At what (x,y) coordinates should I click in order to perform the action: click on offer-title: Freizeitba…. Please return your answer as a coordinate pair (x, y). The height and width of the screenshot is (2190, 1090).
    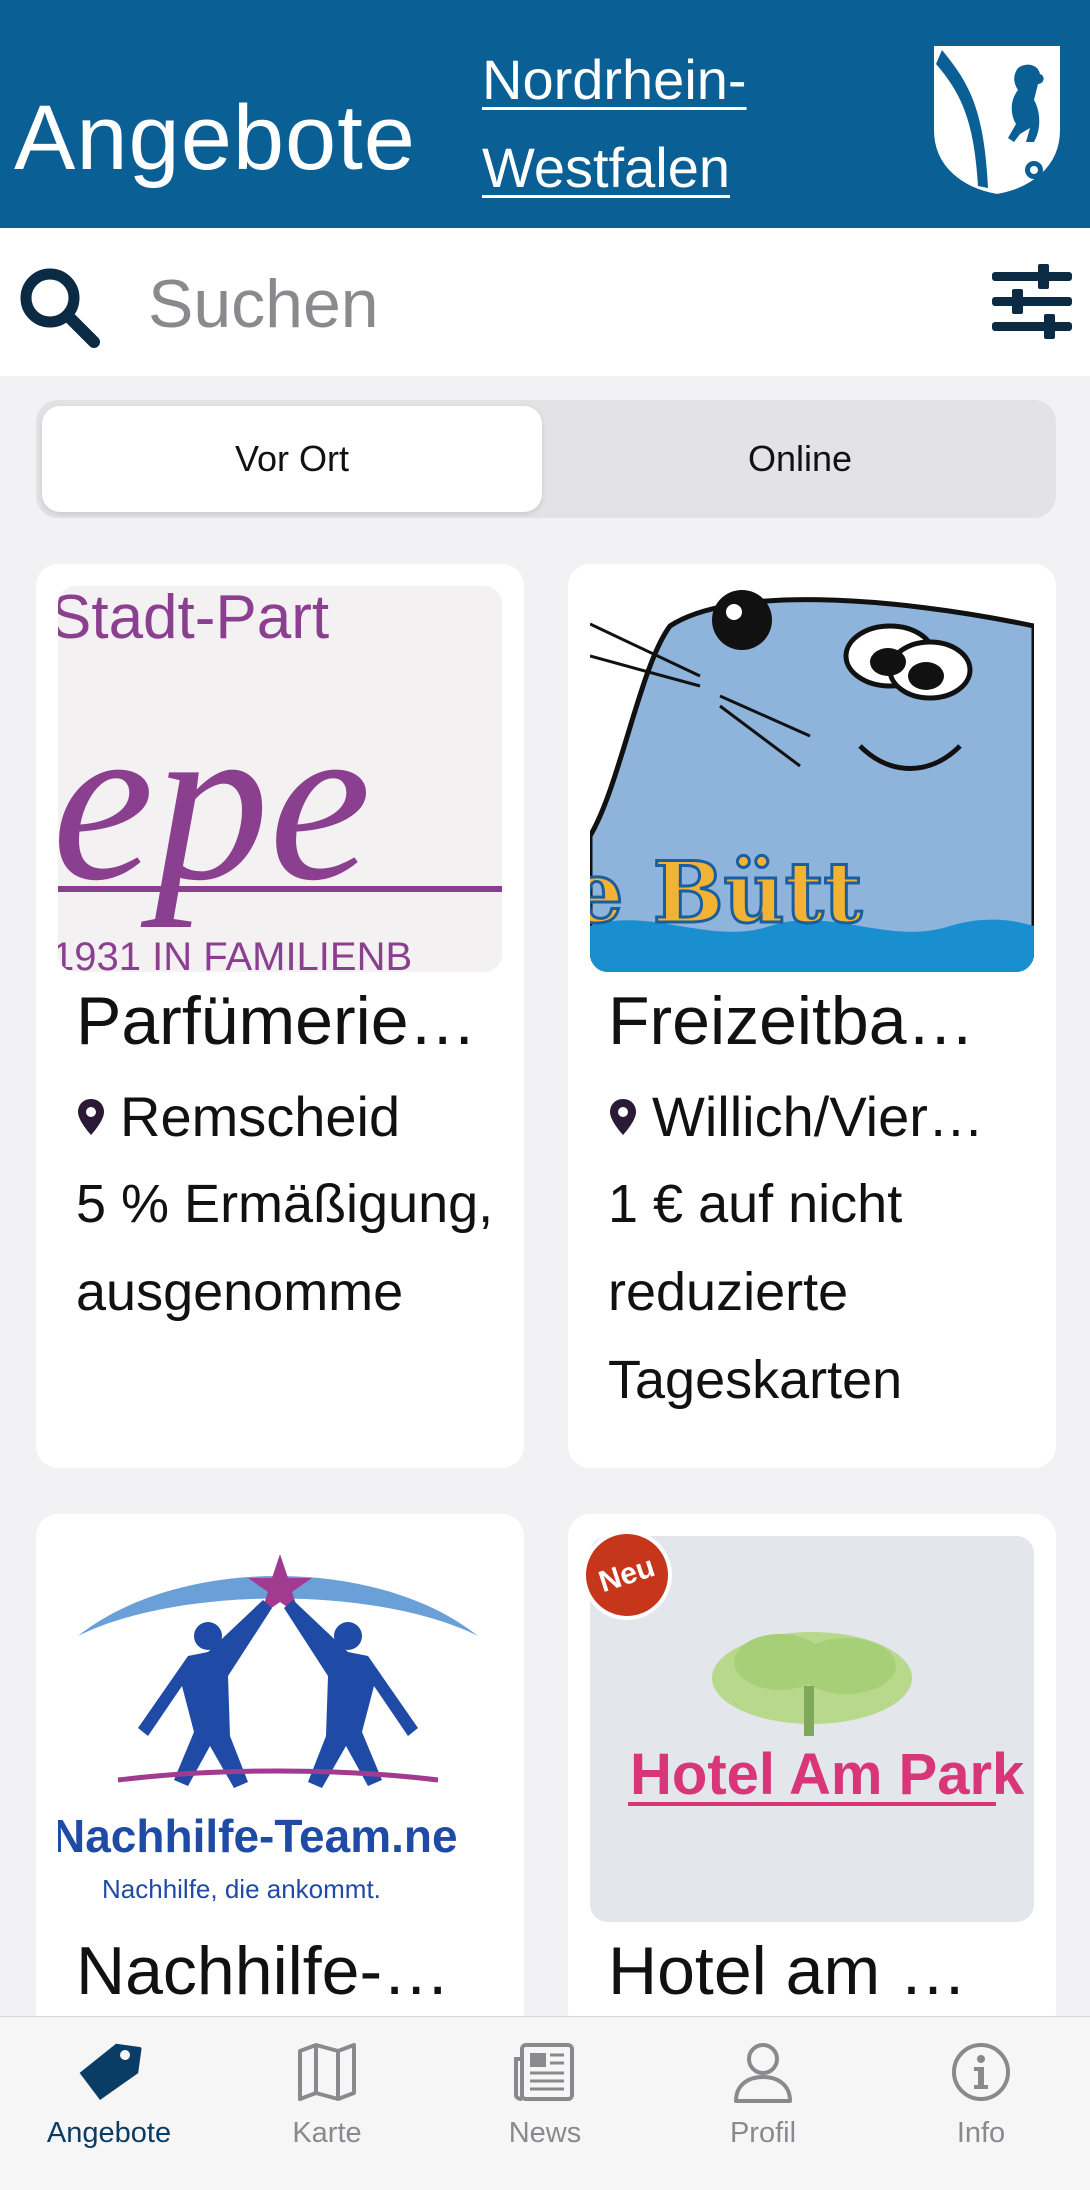
    Looking at the image, I should click on (791, 1021).